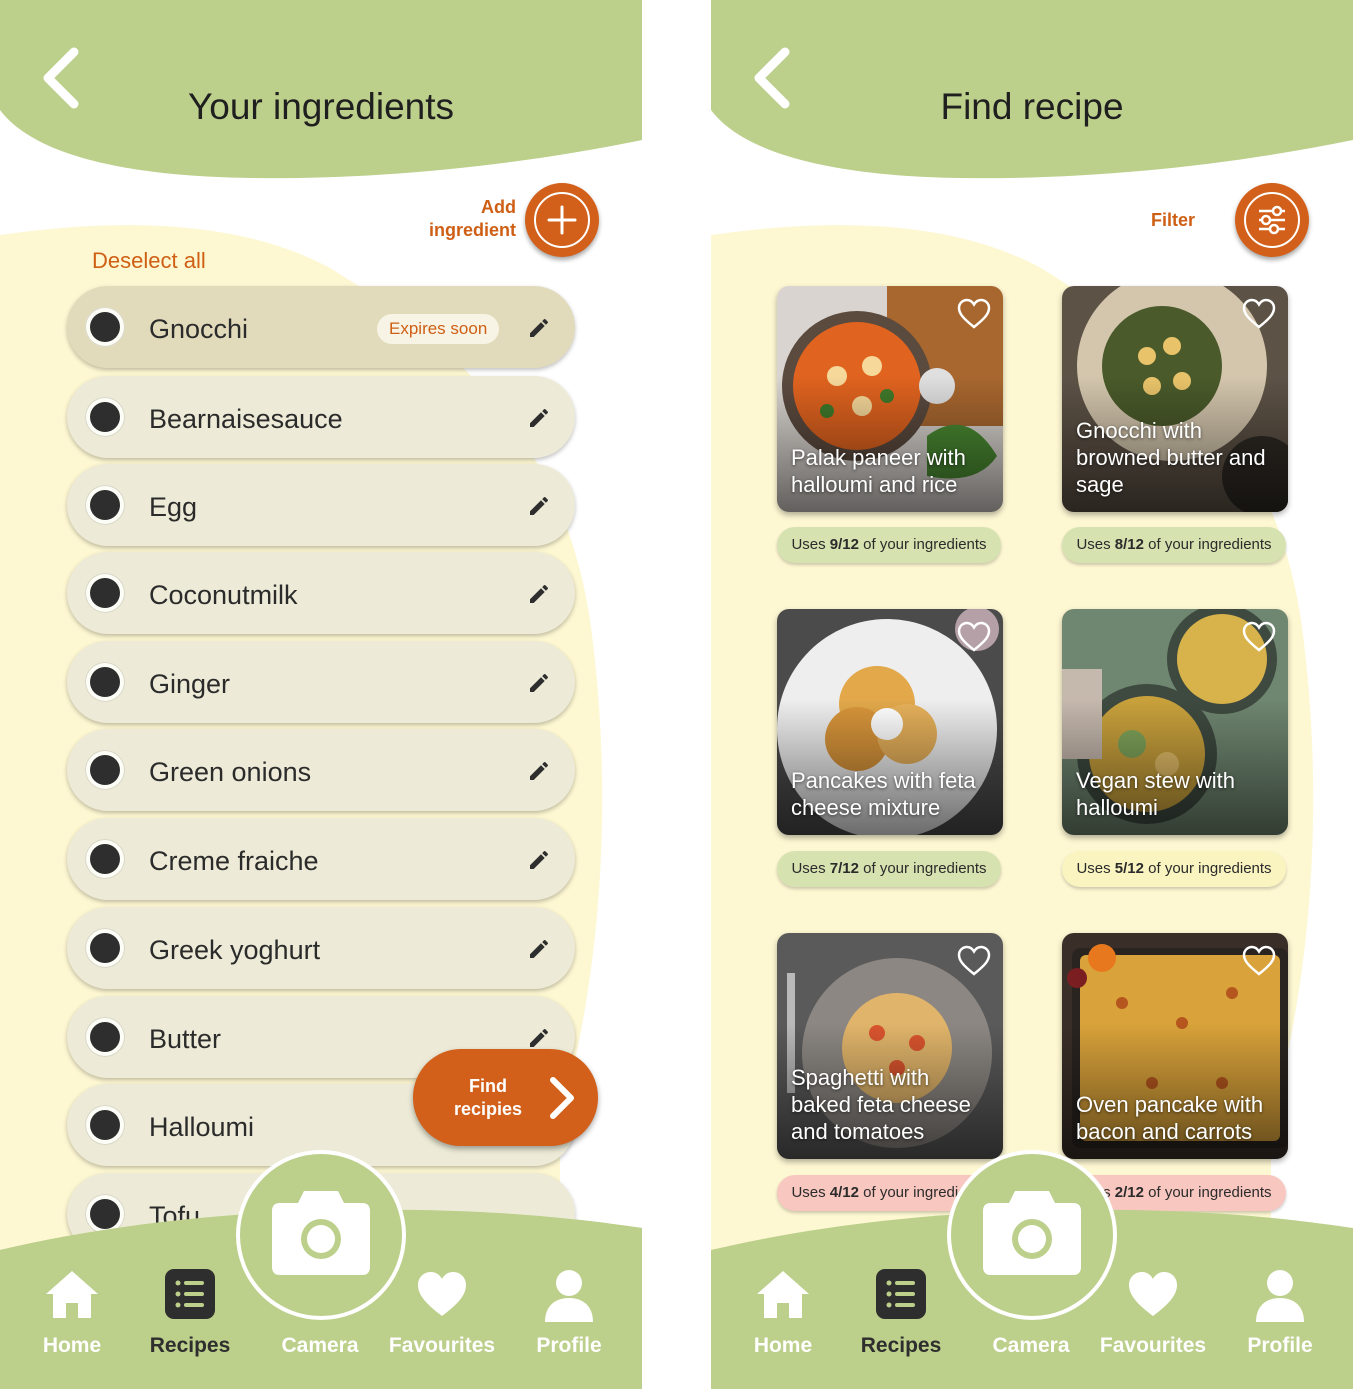 The image size is (1353, 1389). What do you see at coordinates (321, 593) in the screenshot?
I see `ingredient-row: Coconutmilk` at bounding box center [321, 593].